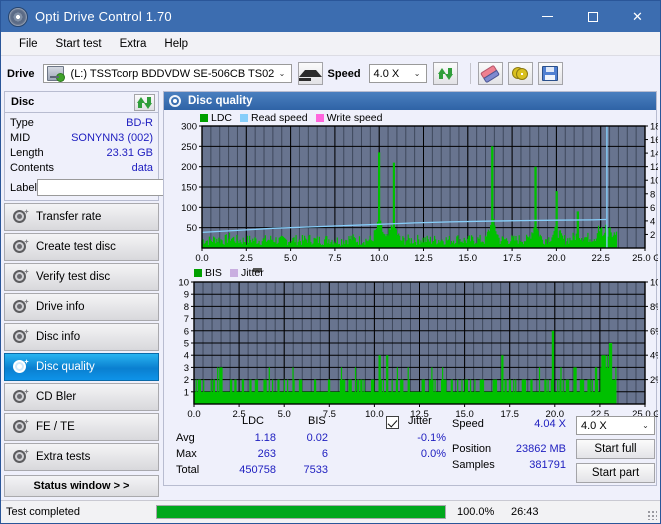 The width and height of the screenshot is (661, 524). I want to click on save-button, so click(550, 73).